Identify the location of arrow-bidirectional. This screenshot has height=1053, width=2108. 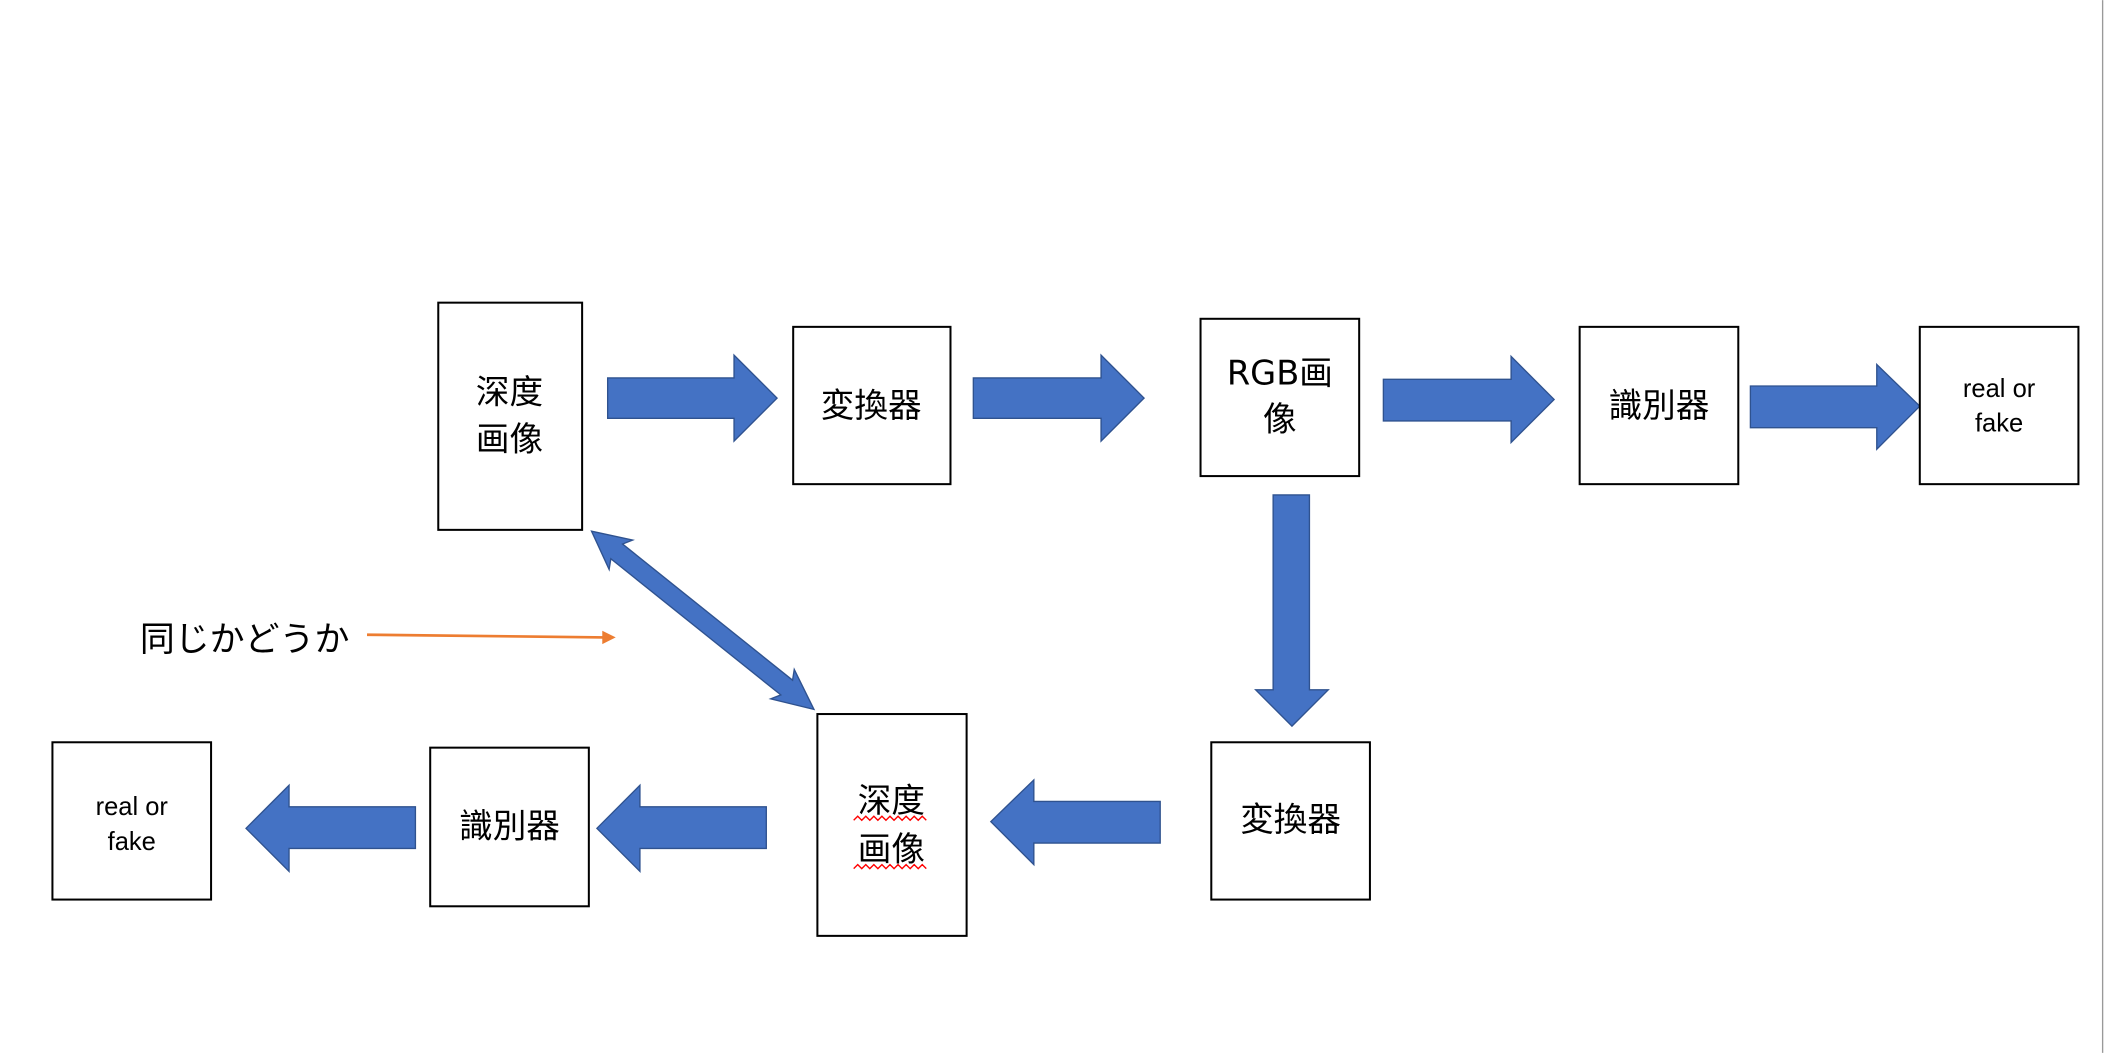
(703, 620).